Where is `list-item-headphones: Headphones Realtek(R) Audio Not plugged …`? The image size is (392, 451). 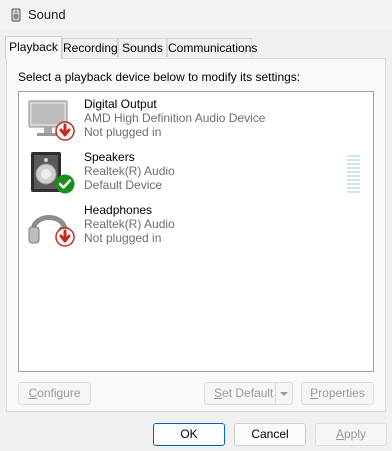 list-item-headphones: Headphones Realtek(R) Audio Not plugged … is located at coordinates (197, 229).